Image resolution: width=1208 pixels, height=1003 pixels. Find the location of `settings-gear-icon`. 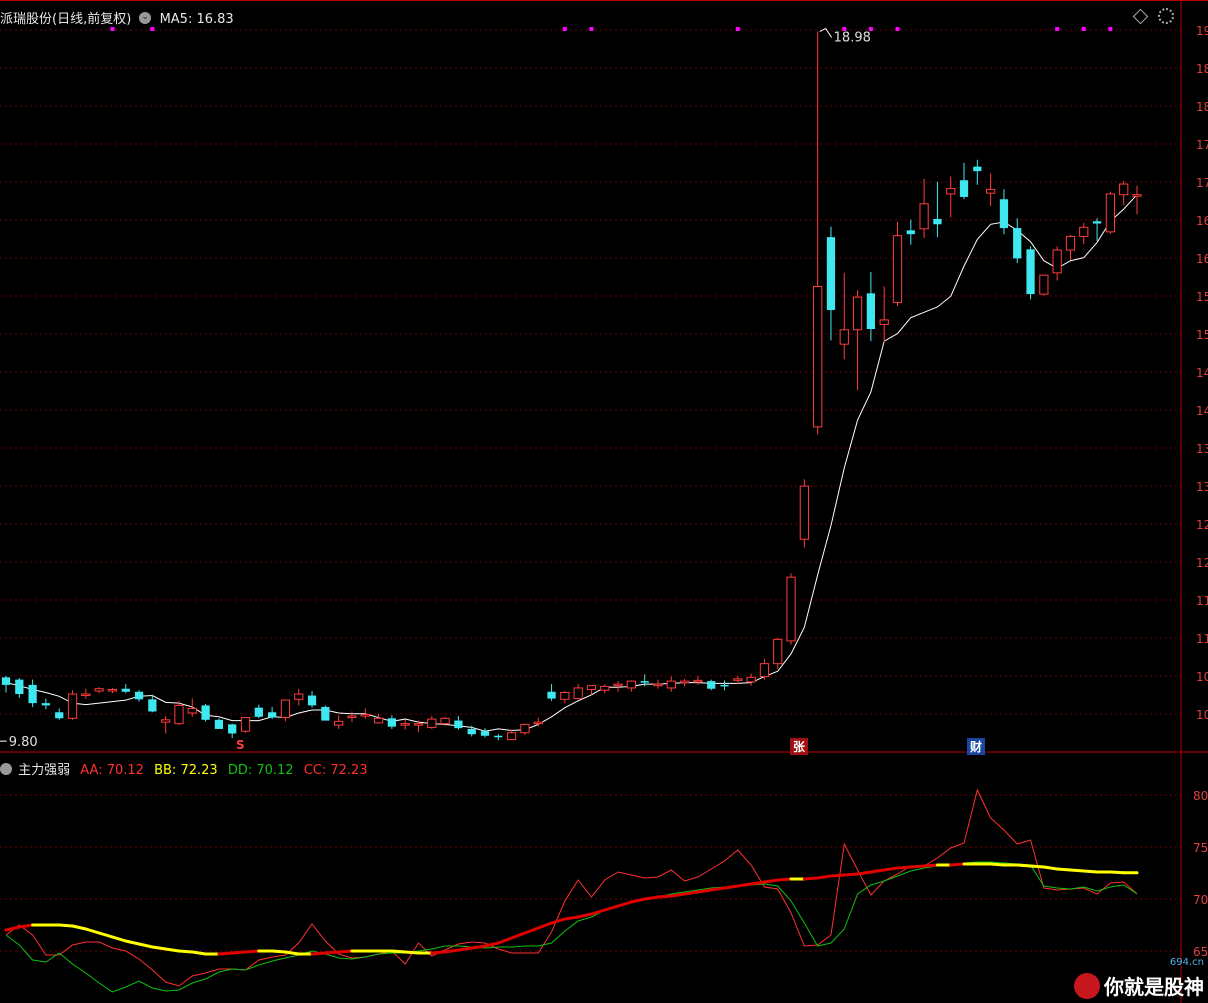

settings-gear-icon is located at coordinates (1166, 16).